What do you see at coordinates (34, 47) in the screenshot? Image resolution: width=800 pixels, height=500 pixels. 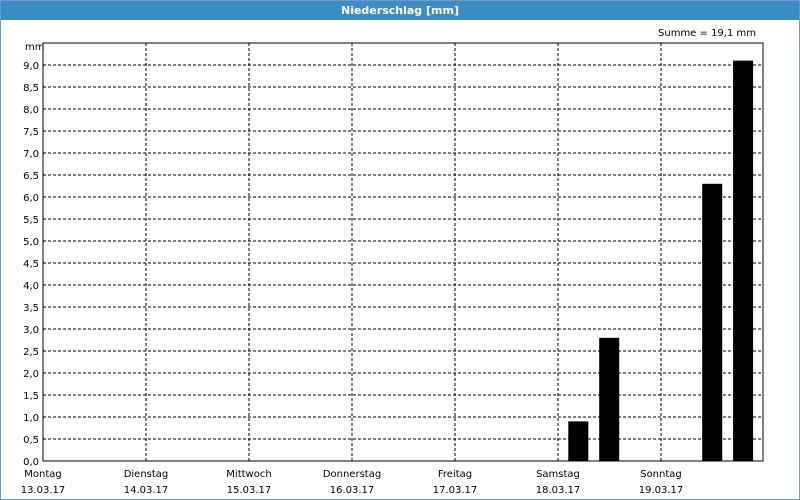 I see `y-axis-unit: mm` at bounding box center [34, 47].